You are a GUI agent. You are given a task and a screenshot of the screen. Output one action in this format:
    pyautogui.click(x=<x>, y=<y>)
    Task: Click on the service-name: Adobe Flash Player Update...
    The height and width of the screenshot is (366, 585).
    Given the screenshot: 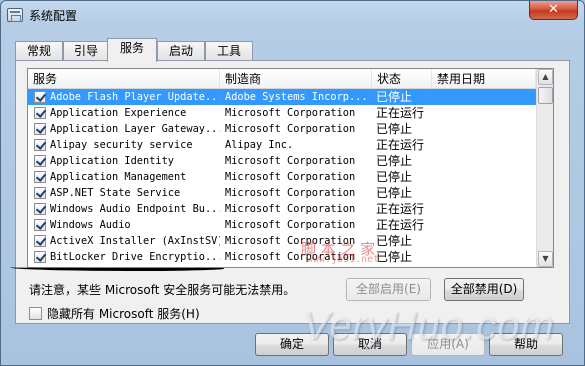 What is the action you would take?
    pyautogui.click(x=135, y=97)
    